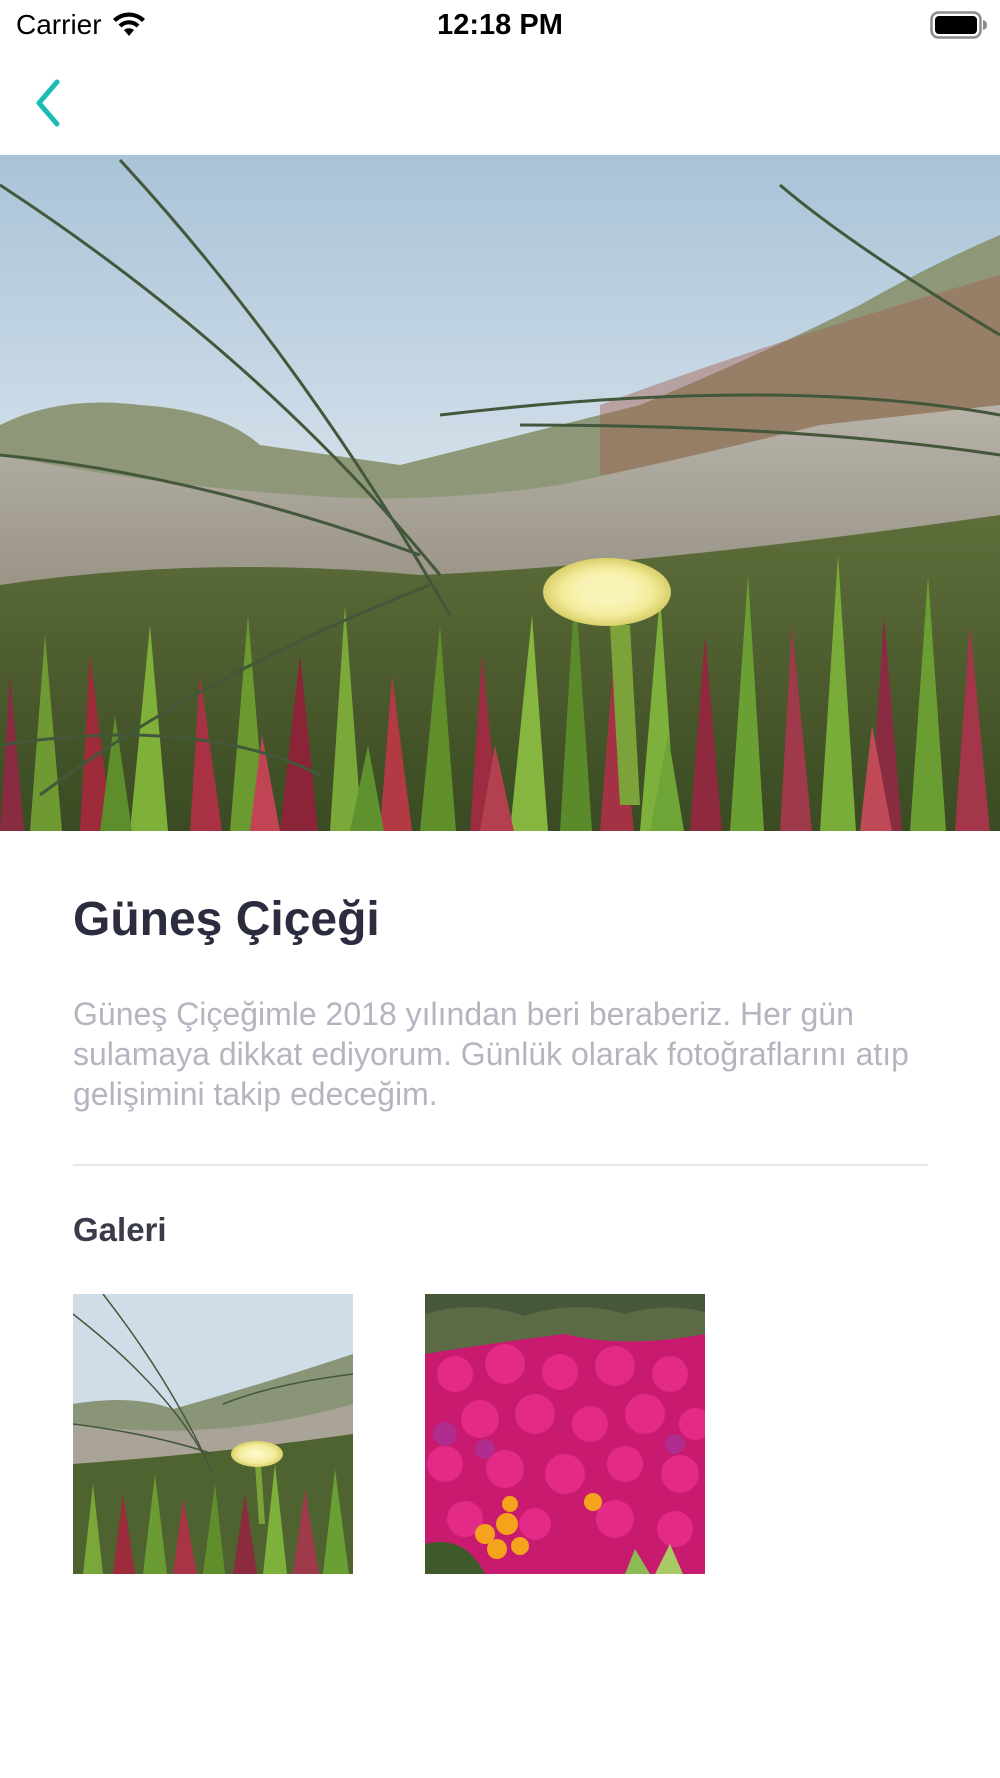 Image resolution: width=1000 pixels, height=1778 pixels. What do you see at coordinates (120, 1229) in the screenshot?
I see `gallery-title: Galeri` at bounding box center [120, 1229].